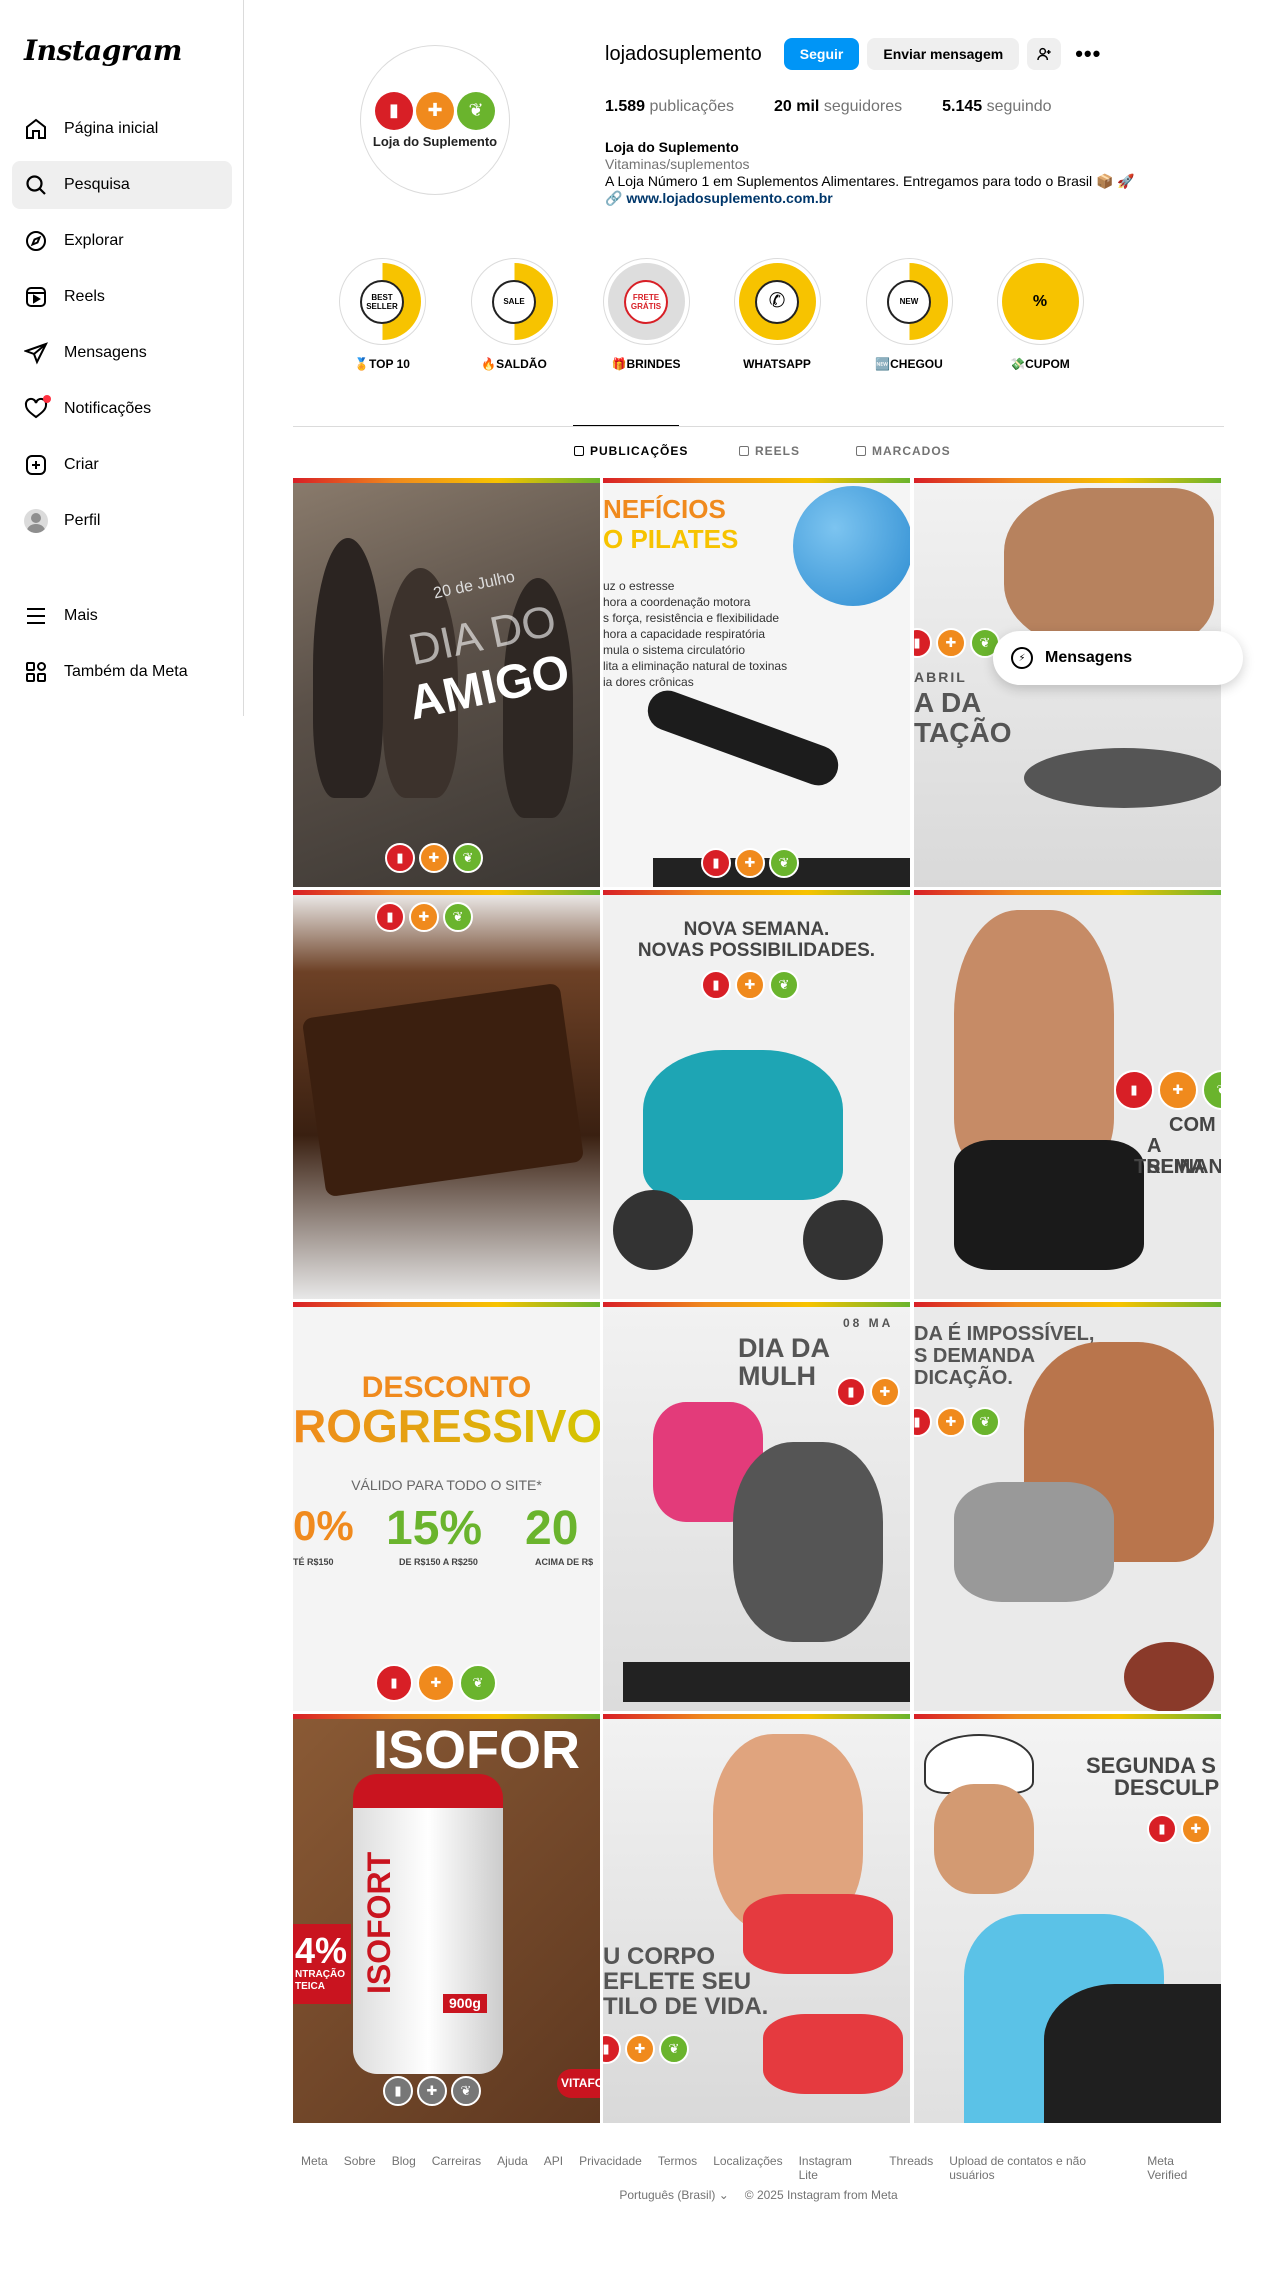 Image resolution: width=1265 pixels, height=2273 pixels. I want to click on profile-username: lojadosuplemento, so click(683, 53).